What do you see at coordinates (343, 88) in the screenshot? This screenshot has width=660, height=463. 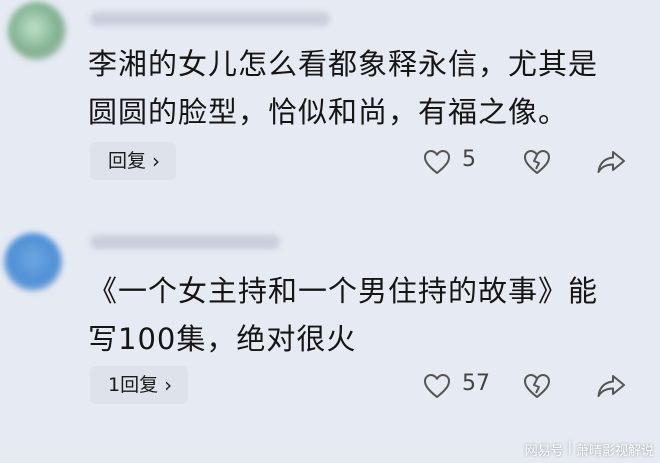 I see `comment-text: 李湘的女儿怎么看都象释永信，尤其是圆圆的脸型，恰似和尚，有福之像。` at bounding box center [343, 88].